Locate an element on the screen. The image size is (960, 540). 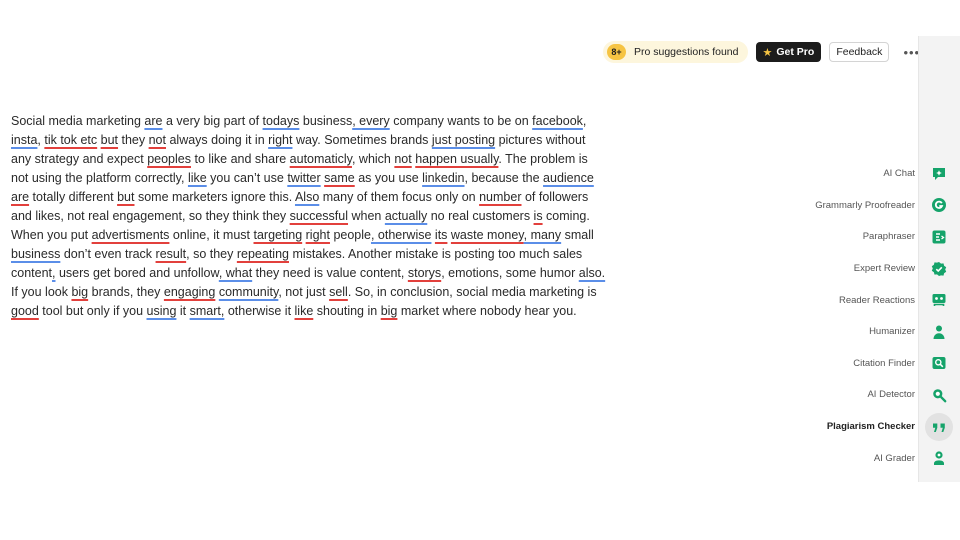
text-segment: , so they is located at coordinates (211, 254).